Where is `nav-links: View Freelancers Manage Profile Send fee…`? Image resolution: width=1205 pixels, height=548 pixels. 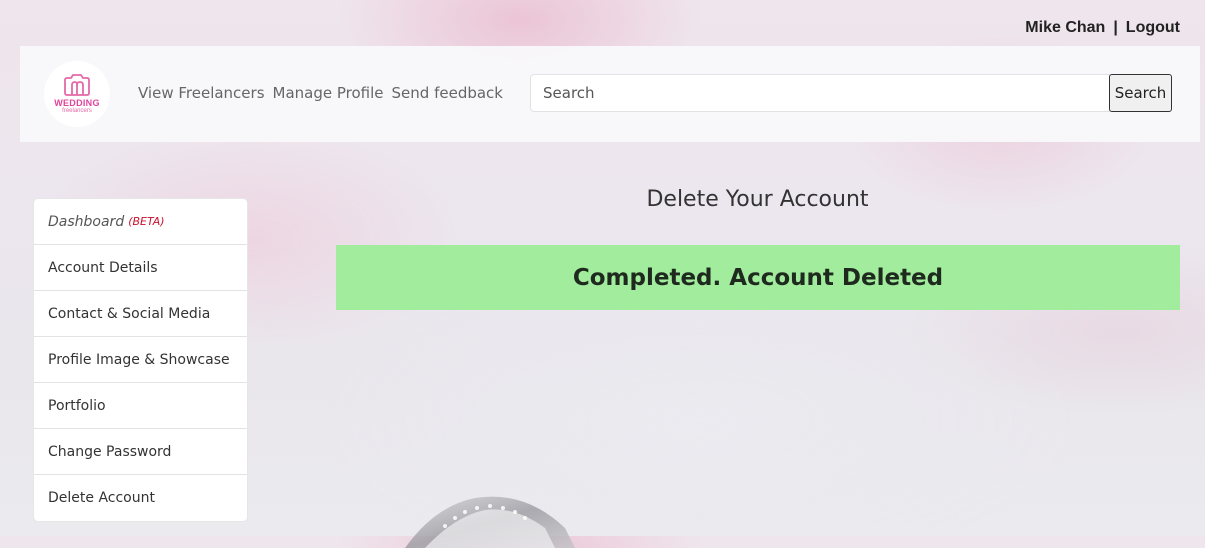
nav-links: View Freelancers Manage Profile Send fee… is located at coordinates (320, 93).